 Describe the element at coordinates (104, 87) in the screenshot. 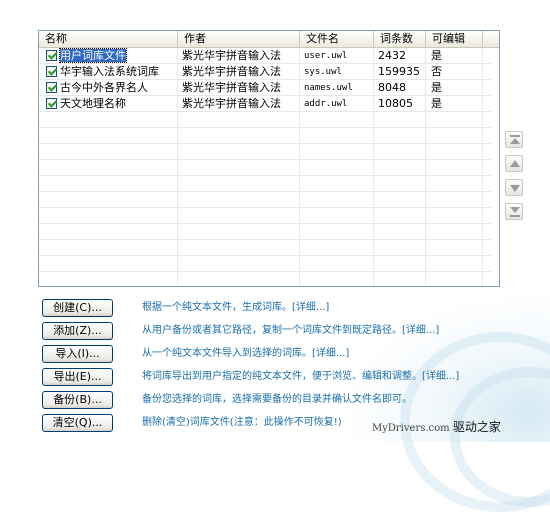

I see `row-name: 古今中外各界名人` at that location.